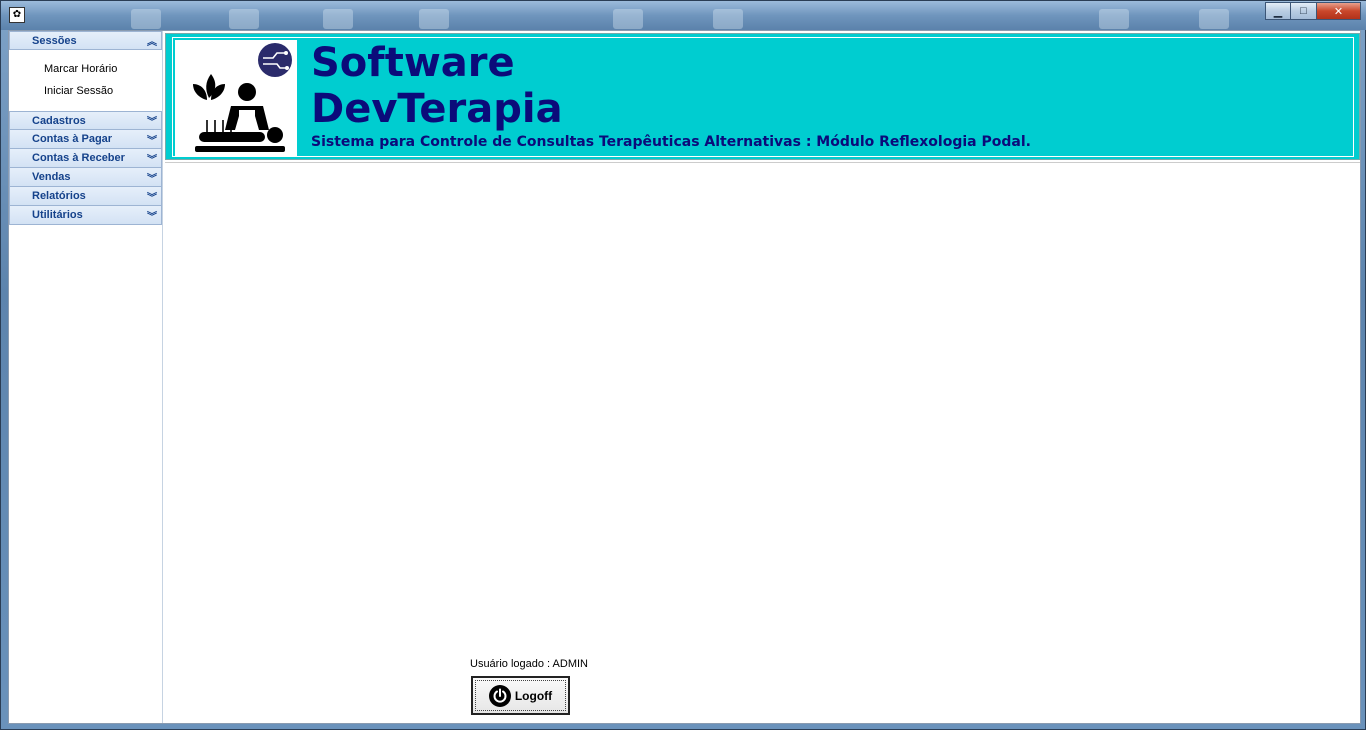  Describe the element at coordinates (152, 42) in the screenshot. I see `chevron-up-icon: ︽` at that location.